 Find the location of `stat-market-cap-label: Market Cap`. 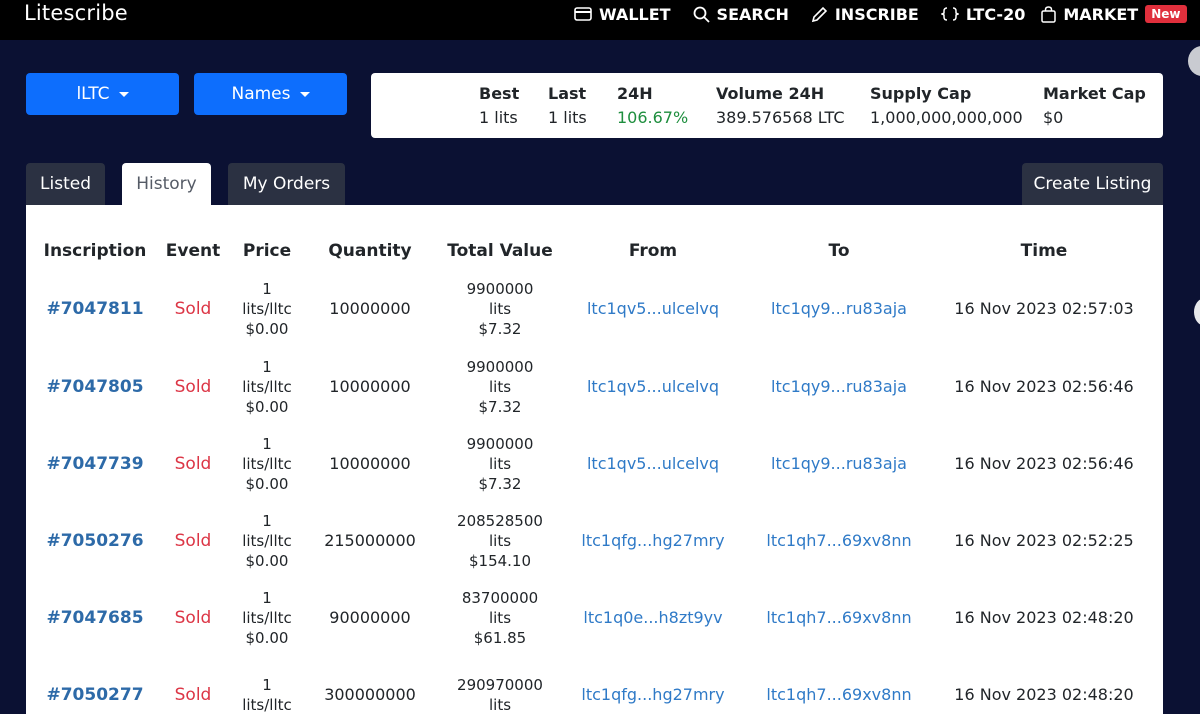

stat-market-cap-label: Market Cap is located at coordinates (1094, 93).